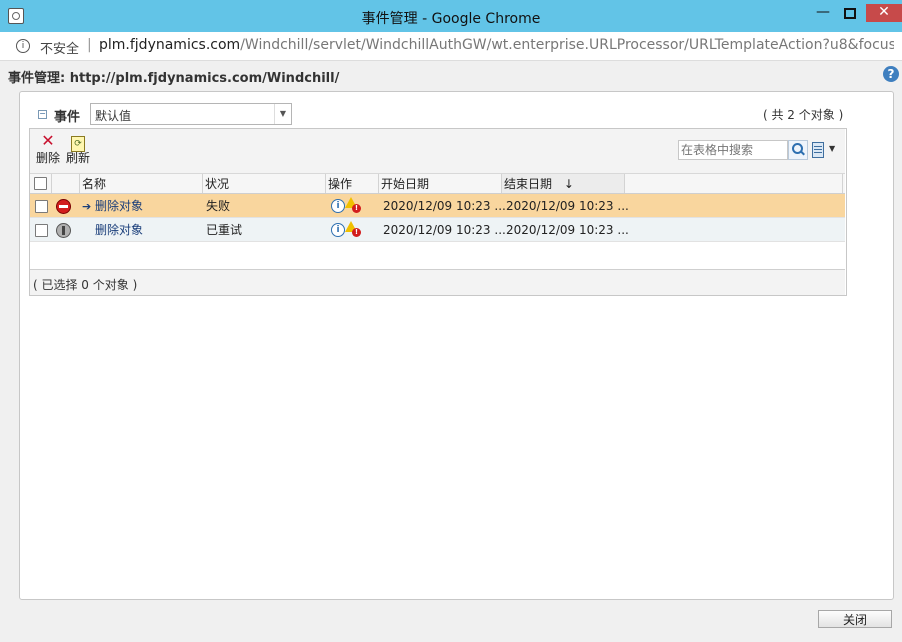 Image resolution: width=902 pixels, height=642 pixels. I want to click on header-status-icon-cell, so click(66, 183).